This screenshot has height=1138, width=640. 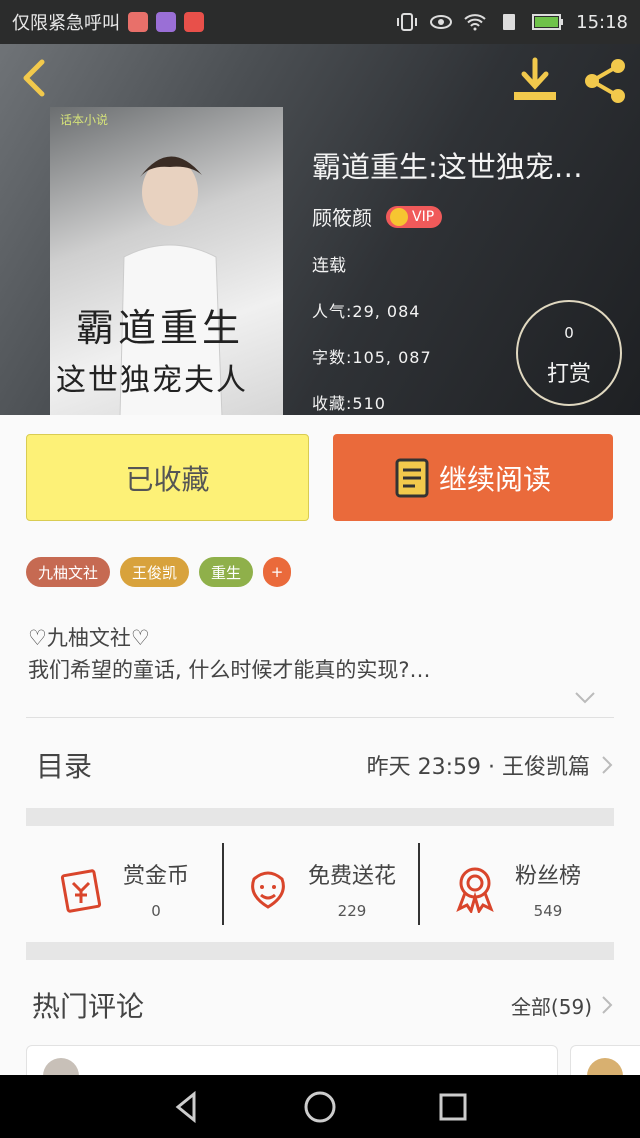 I want to click on tag-chip: 九柚文社, so click(x=68, y=572).